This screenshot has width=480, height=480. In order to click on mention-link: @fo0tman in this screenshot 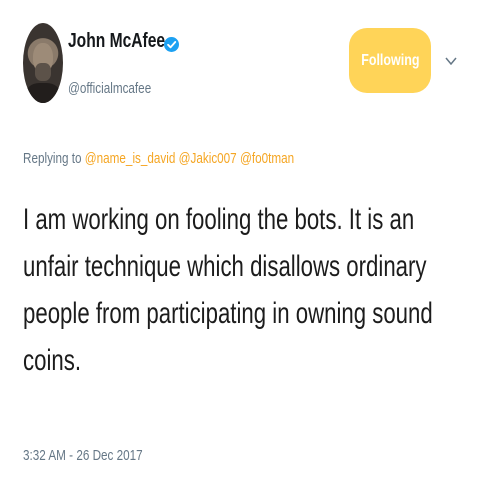, I will do `click(267, 158)`.